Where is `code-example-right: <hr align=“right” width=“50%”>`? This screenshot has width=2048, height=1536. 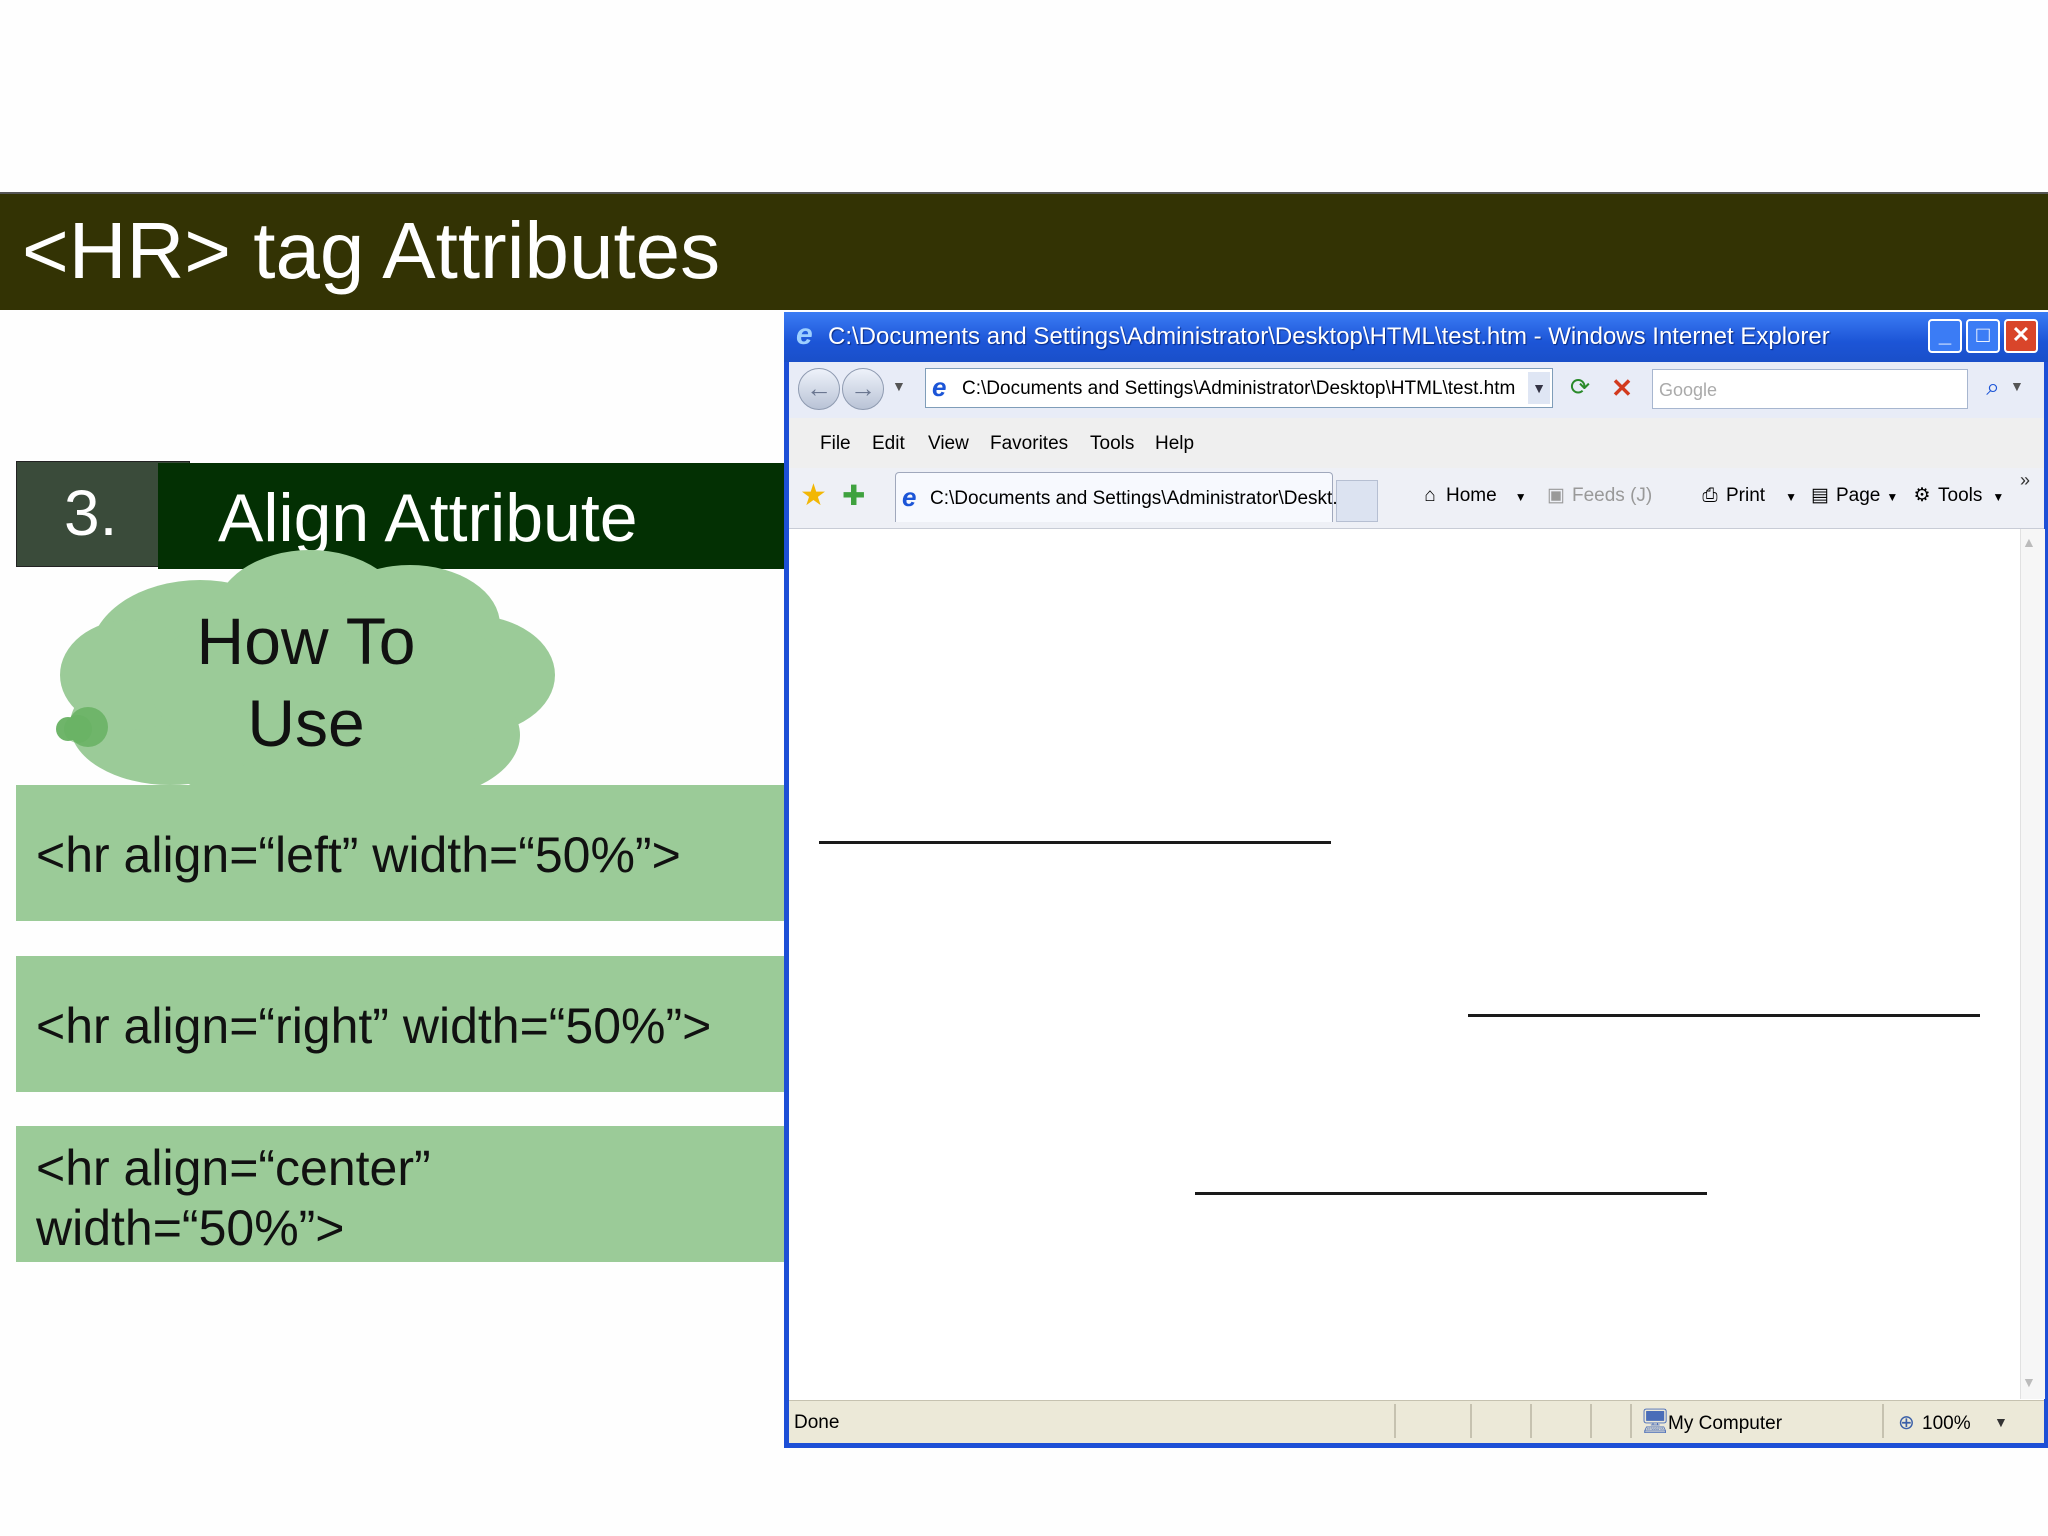 code-example-right: <hr align=“right” width=“50%”> is located at coordinates (374, 1026).